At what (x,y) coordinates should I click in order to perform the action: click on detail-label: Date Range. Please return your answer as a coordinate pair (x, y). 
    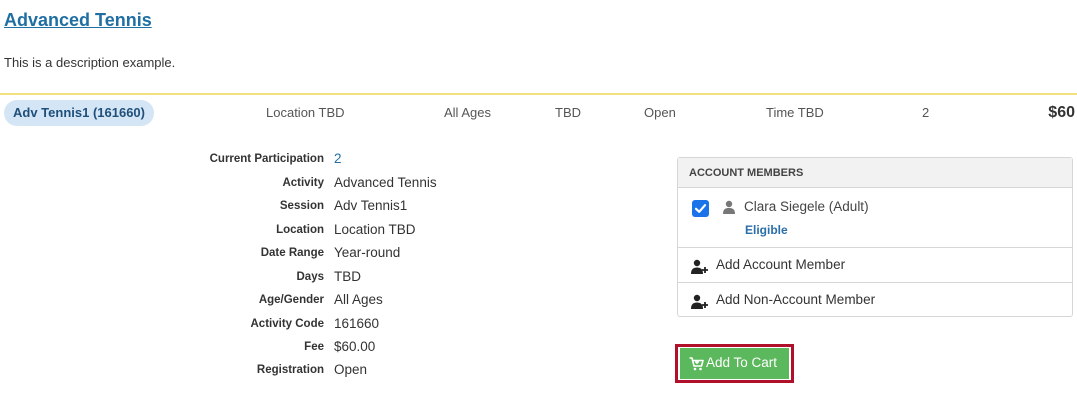
    Looking at the image, I should click on (292, 253).